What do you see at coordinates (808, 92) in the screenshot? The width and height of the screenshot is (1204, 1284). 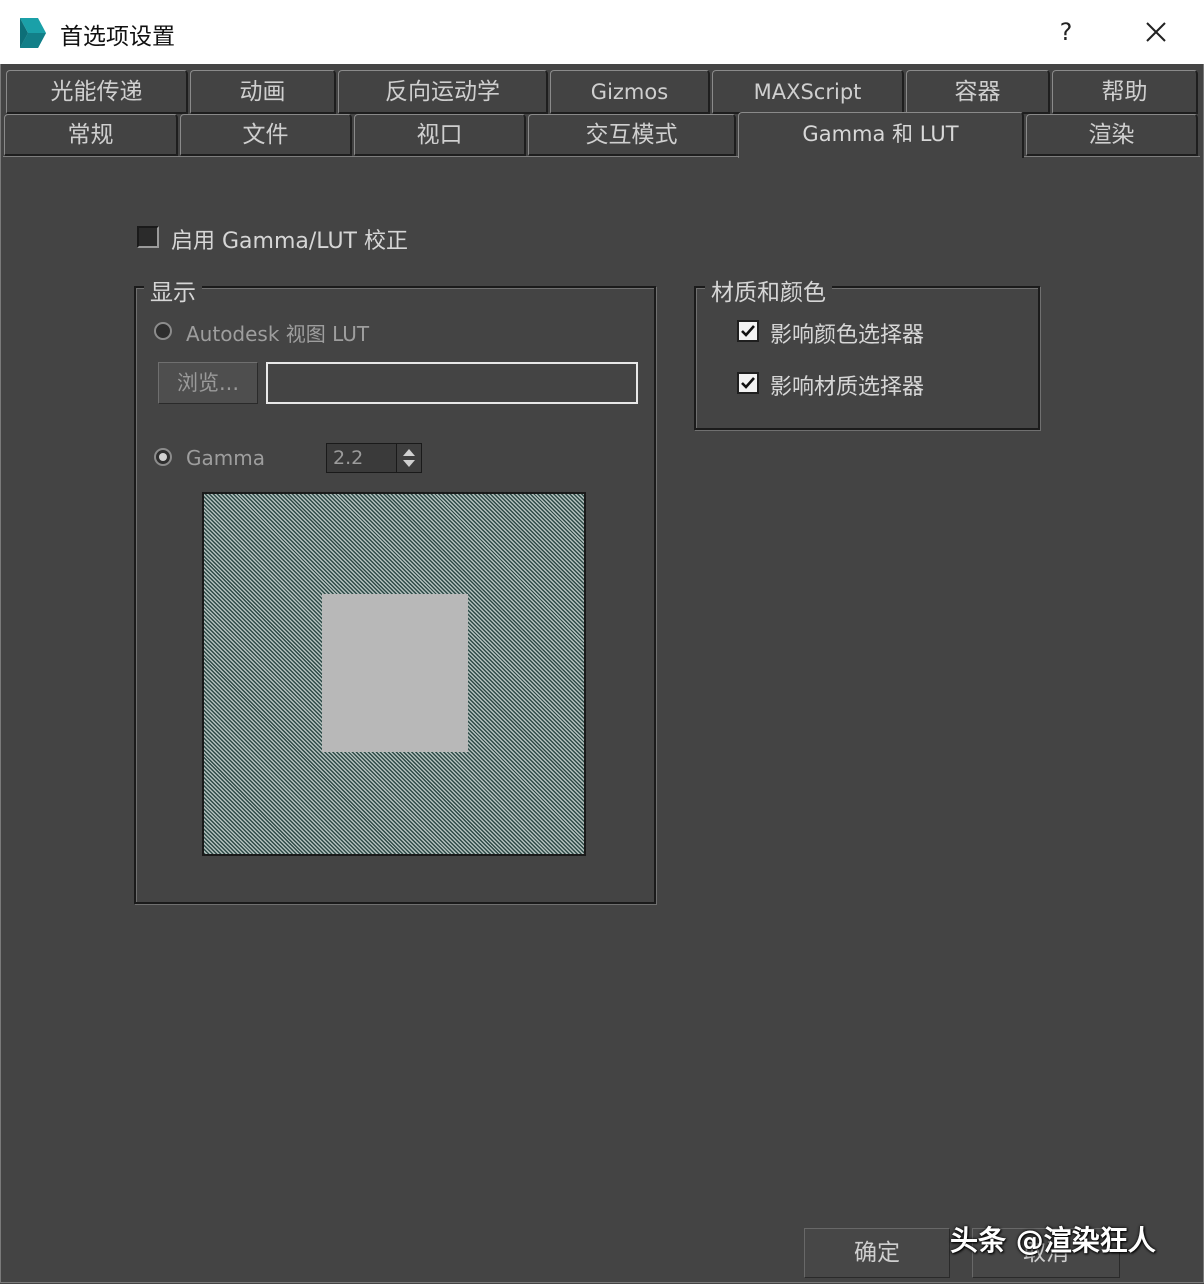 I see `tab-maxscript: MAXScript` at bounding box center [808, 92].